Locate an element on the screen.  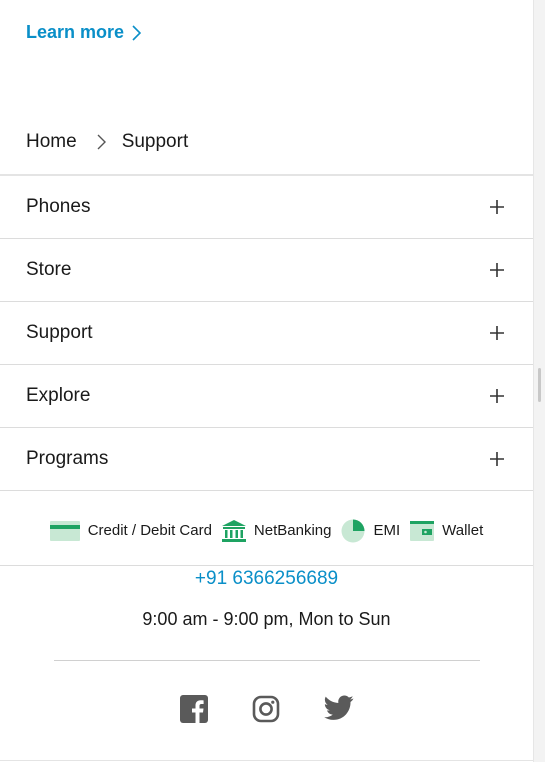
pie-chart-icon is located at coordinates (353, 530).